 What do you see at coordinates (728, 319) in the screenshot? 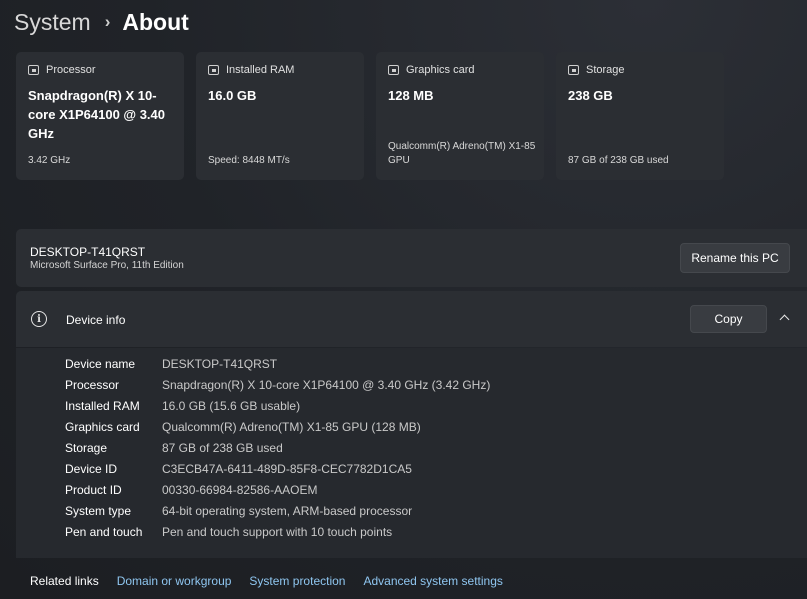
I see `copy-button: Copy` at bounding box center [728, 319].